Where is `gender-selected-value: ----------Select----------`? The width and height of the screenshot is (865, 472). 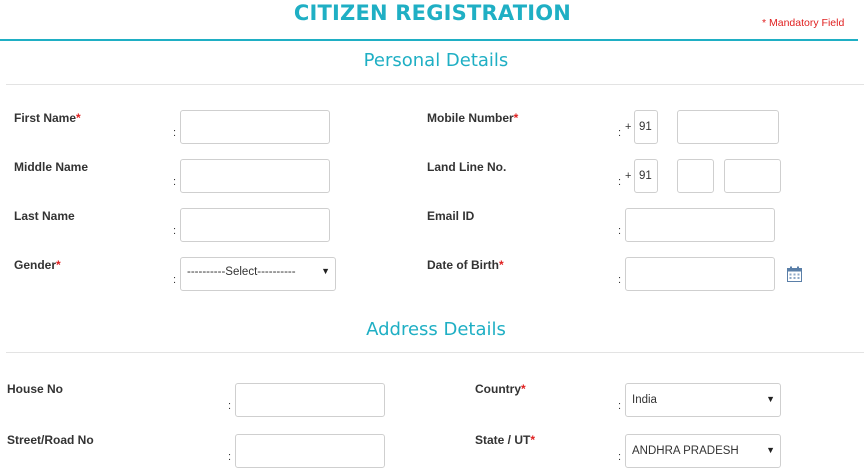 gender-selected-value: ----------Select---------- is located at coordinates (241, 272).